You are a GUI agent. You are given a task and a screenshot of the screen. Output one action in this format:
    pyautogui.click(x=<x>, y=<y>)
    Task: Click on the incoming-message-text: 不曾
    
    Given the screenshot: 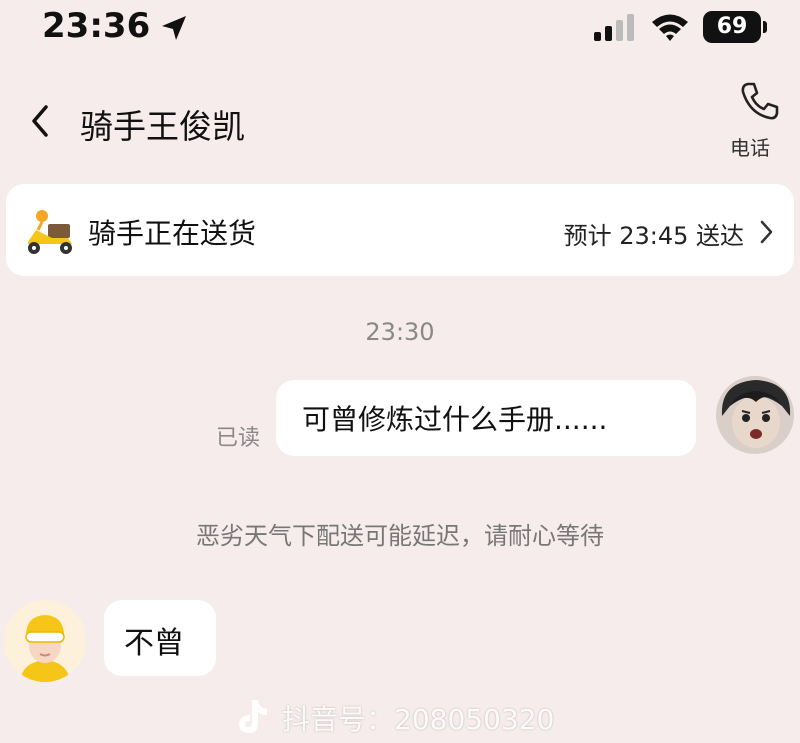 What is the action you would take?
    pyautogui.click(x=154, y=643)
    